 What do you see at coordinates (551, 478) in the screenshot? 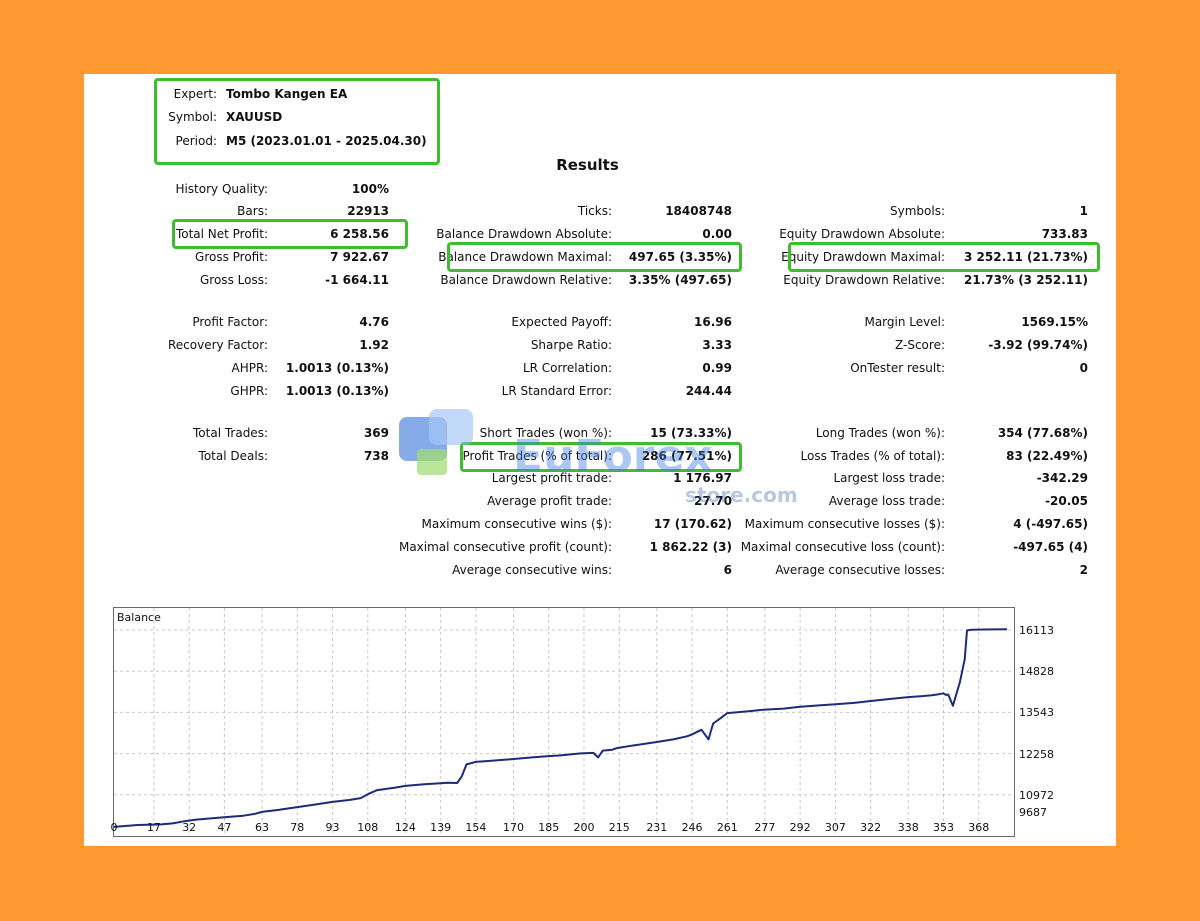
I see `largest-profit-trade-label: Largest profit trade:` at bounding box center [551, 478].